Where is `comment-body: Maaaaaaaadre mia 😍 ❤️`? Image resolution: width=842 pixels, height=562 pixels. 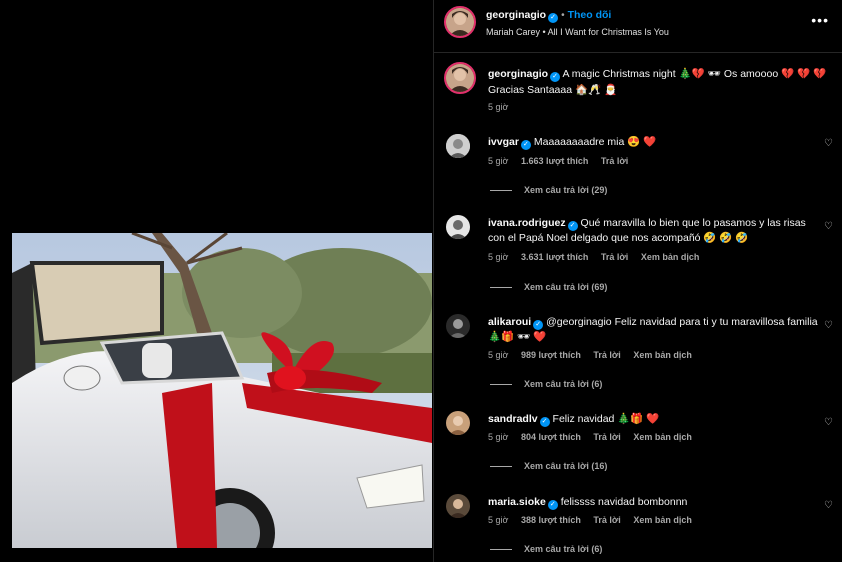
comment-body: Maaaaaaaadre mia 😍 ❤️ is located at coordinates (595, 142).